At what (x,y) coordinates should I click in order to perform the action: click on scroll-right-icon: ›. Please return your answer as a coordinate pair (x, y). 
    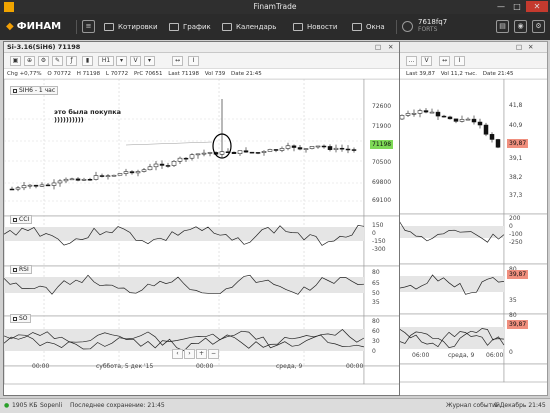
    Looking at the image, I should click on (189, 354).